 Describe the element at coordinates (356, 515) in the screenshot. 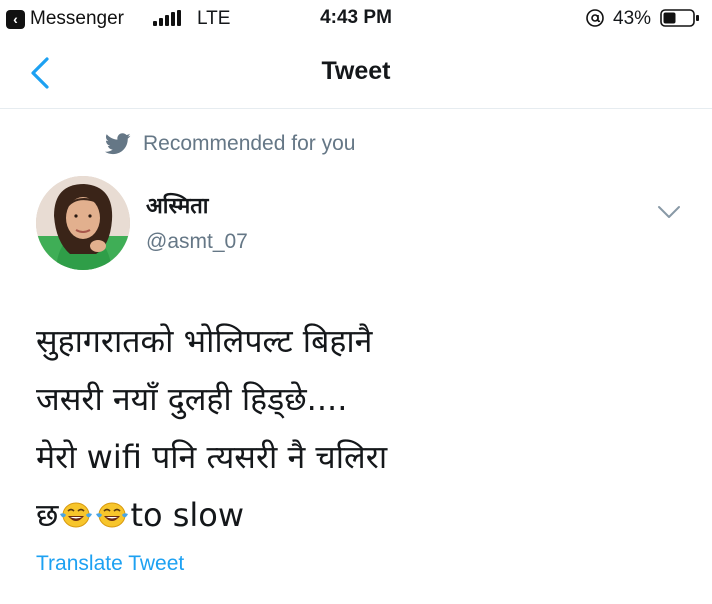

I see `tweet-line-4: छ to slow` at that location.